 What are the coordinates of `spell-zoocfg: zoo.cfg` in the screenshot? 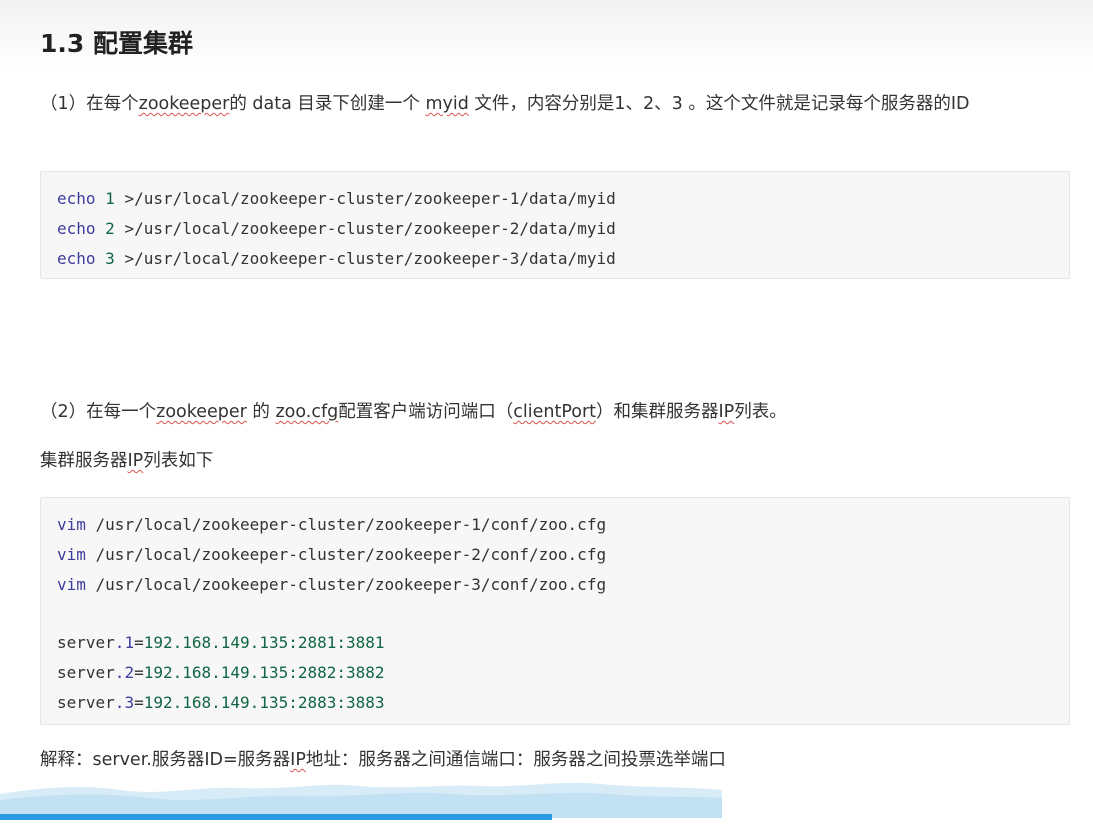 It's located at (307, 412).